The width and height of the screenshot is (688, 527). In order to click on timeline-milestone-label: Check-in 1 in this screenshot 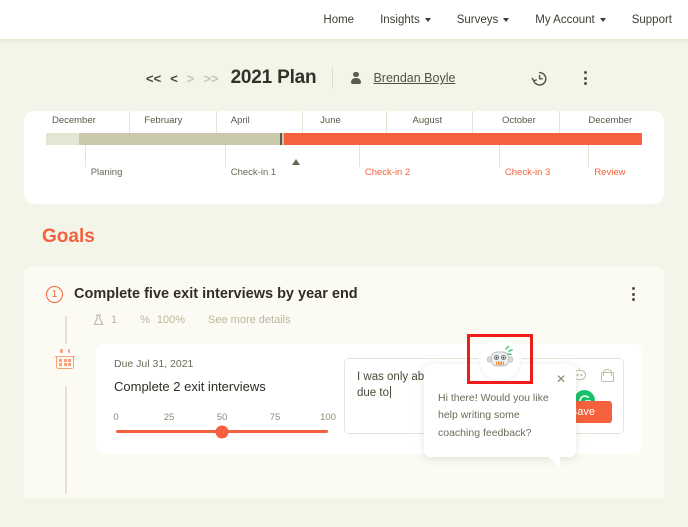, I will do `click(253, 172)`.